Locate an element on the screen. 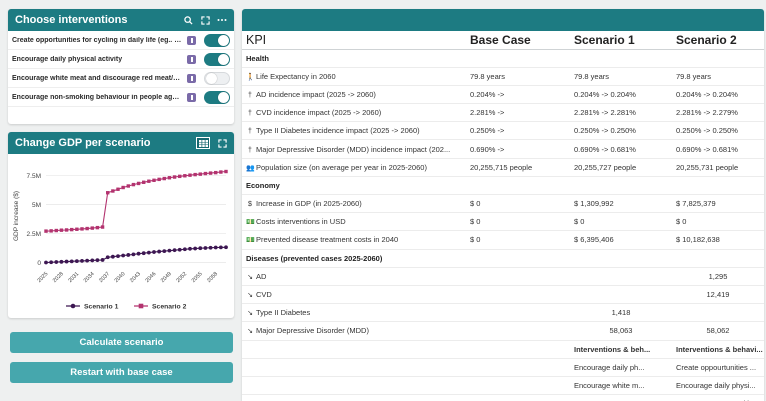 The image size is (766, 401). y-tick-label: 2.5M is located at coordinates (34, 234).